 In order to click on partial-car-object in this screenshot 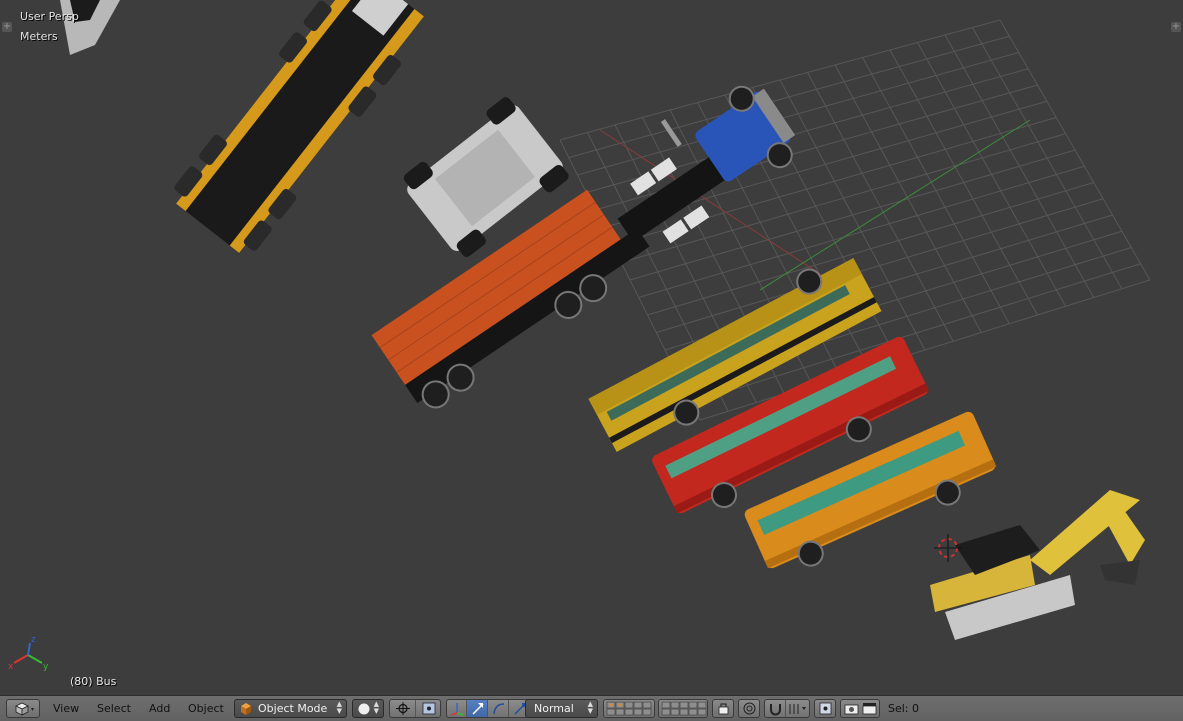, I will do `click(90, 27)`.